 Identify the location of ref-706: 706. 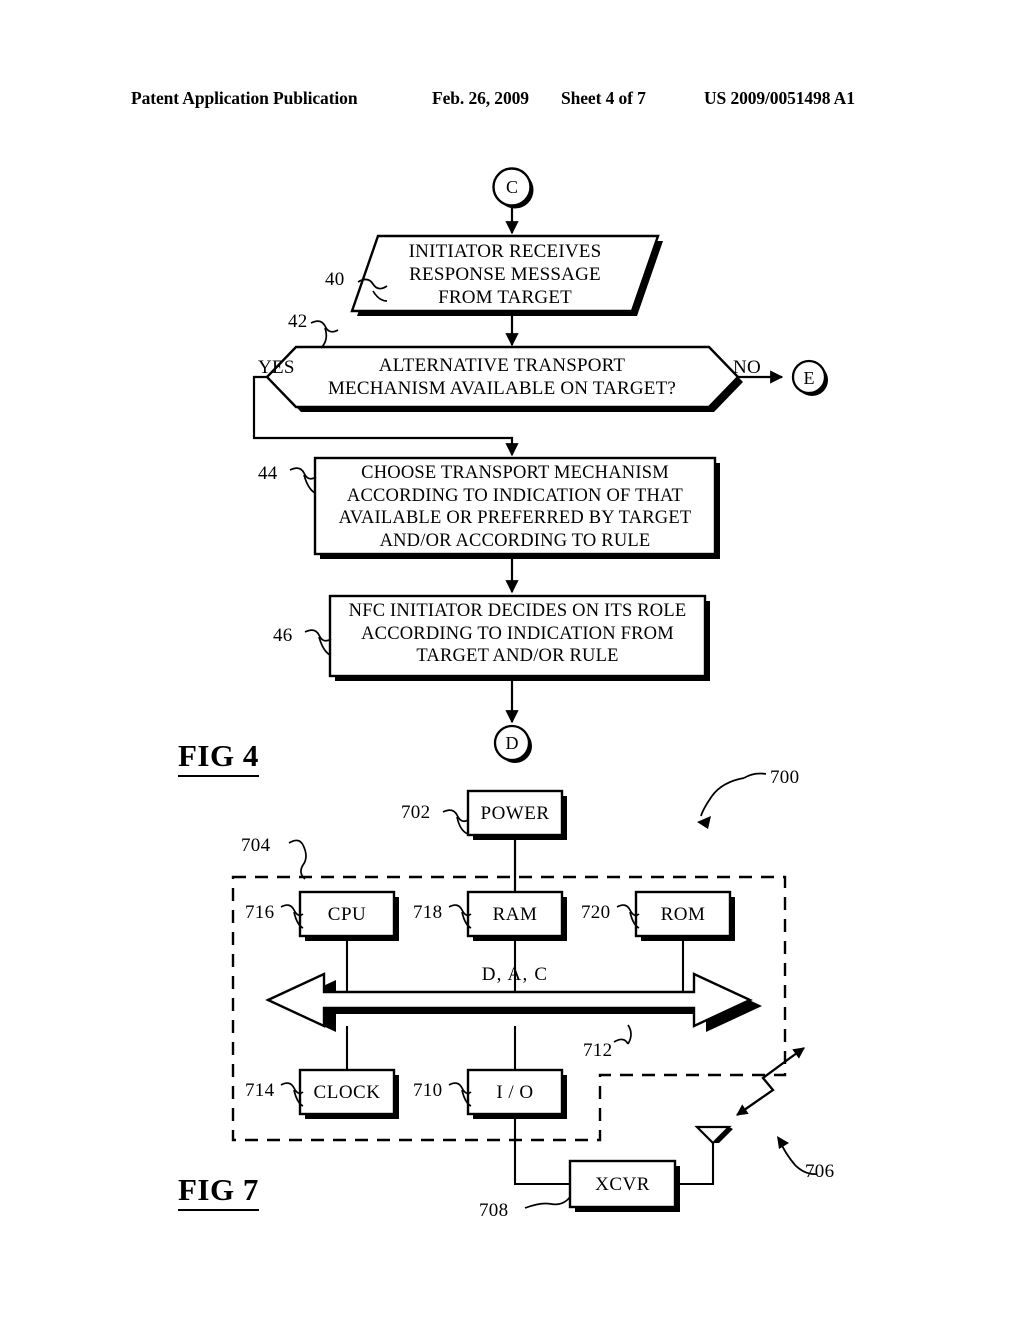
(820, 1171).